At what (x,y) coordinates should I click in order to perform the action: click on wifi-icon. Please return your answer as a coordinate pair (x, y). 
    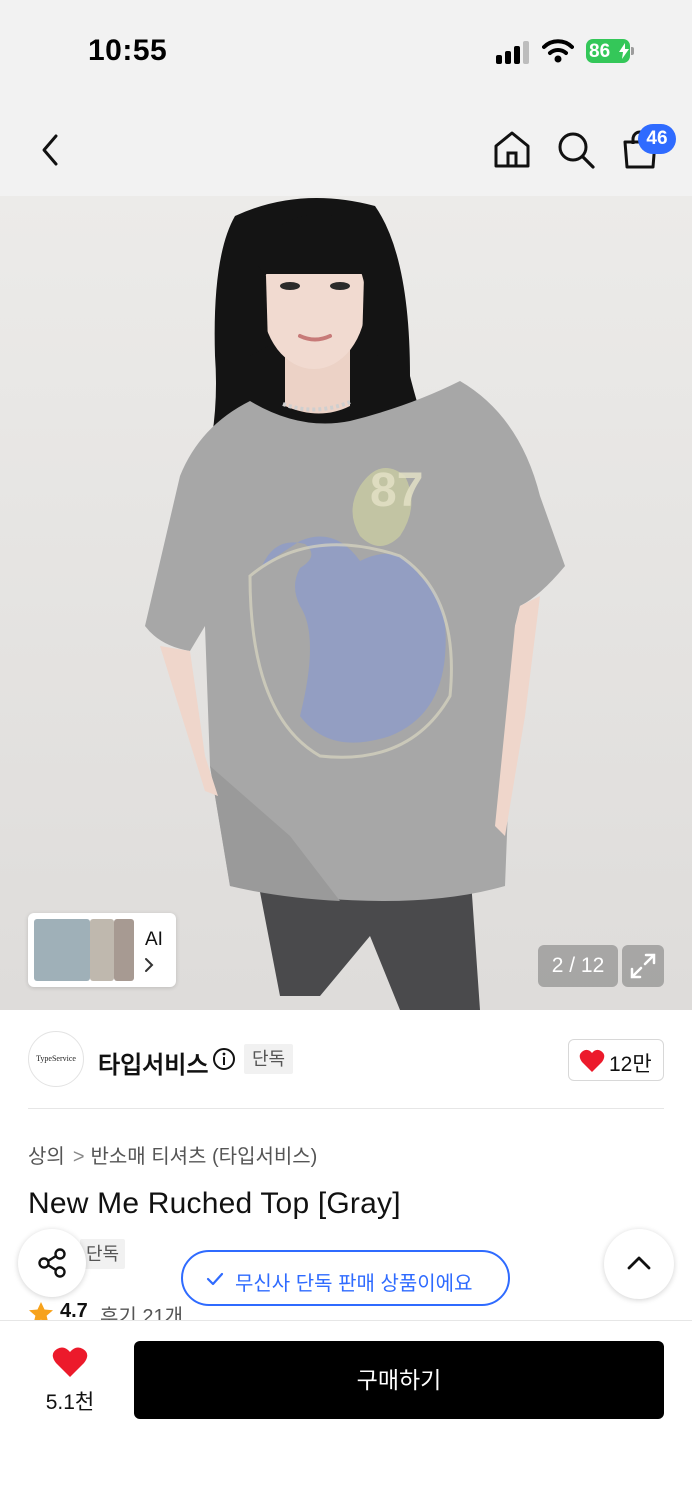
    Looking at the image, I should click on (558, 51).